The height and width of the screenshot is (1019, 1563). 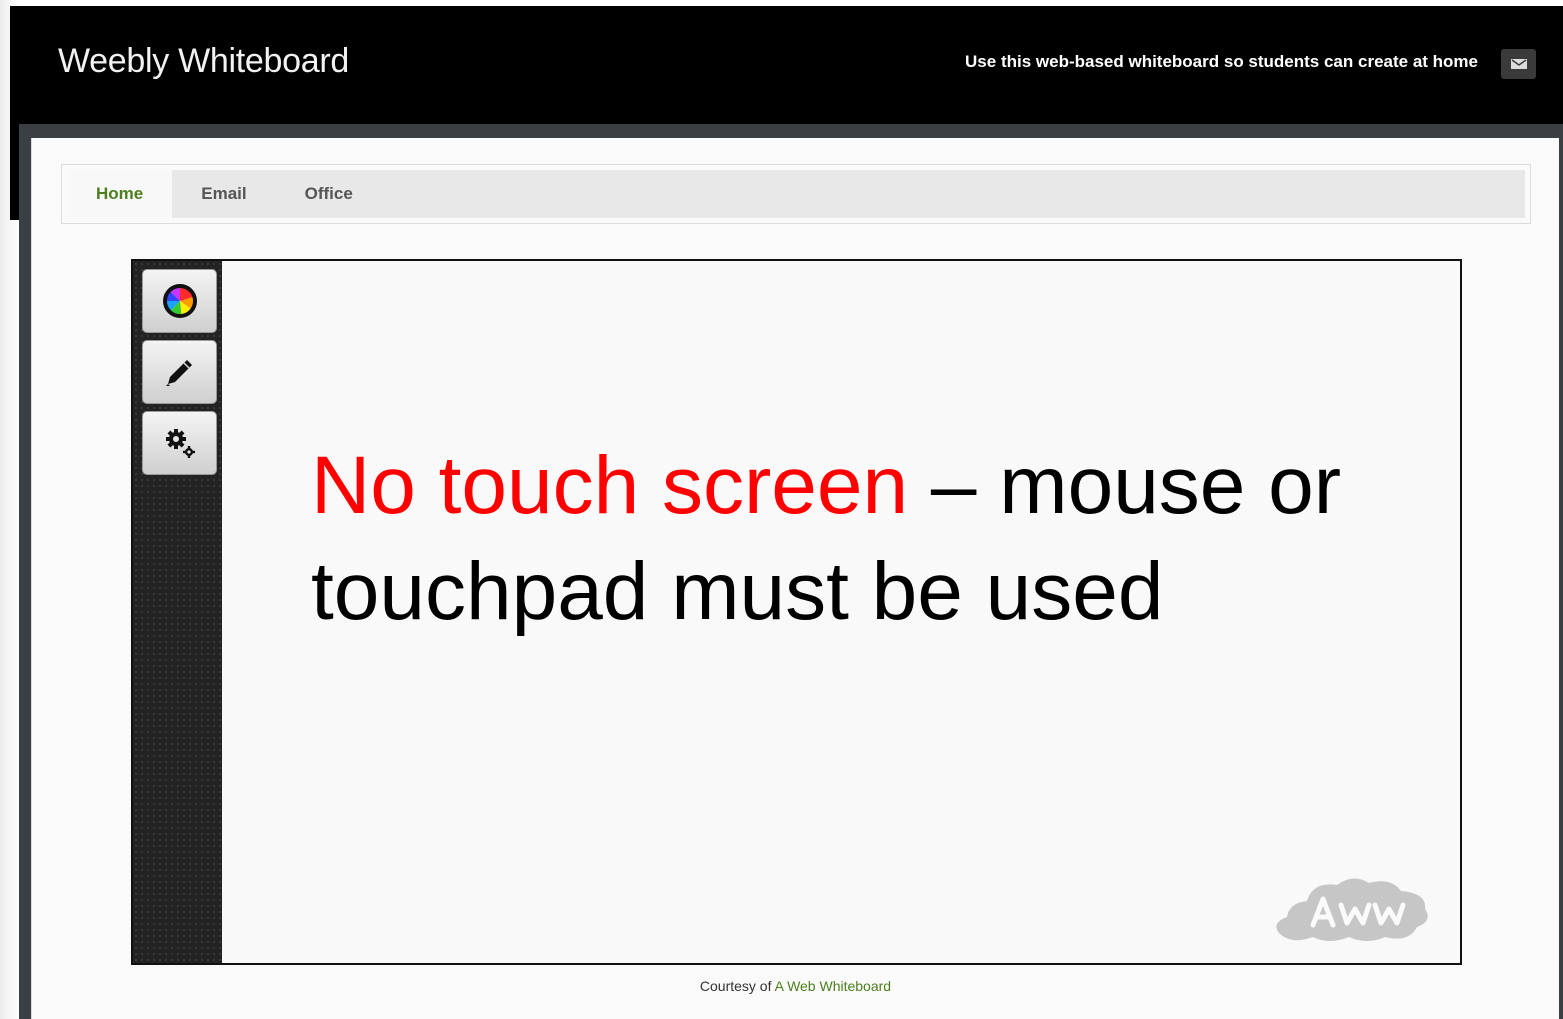 I want to click on settings-gears-icon, so click(x=180, y=443).